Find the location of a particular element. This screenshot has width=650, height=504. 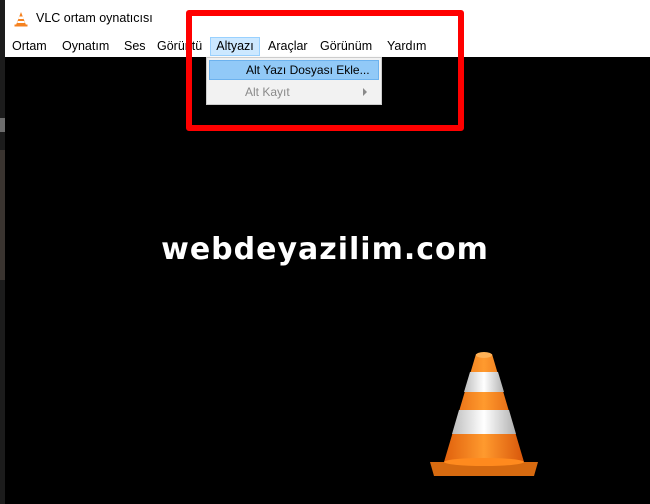

vlc-cone-logo is located at coordinates (484, 414).